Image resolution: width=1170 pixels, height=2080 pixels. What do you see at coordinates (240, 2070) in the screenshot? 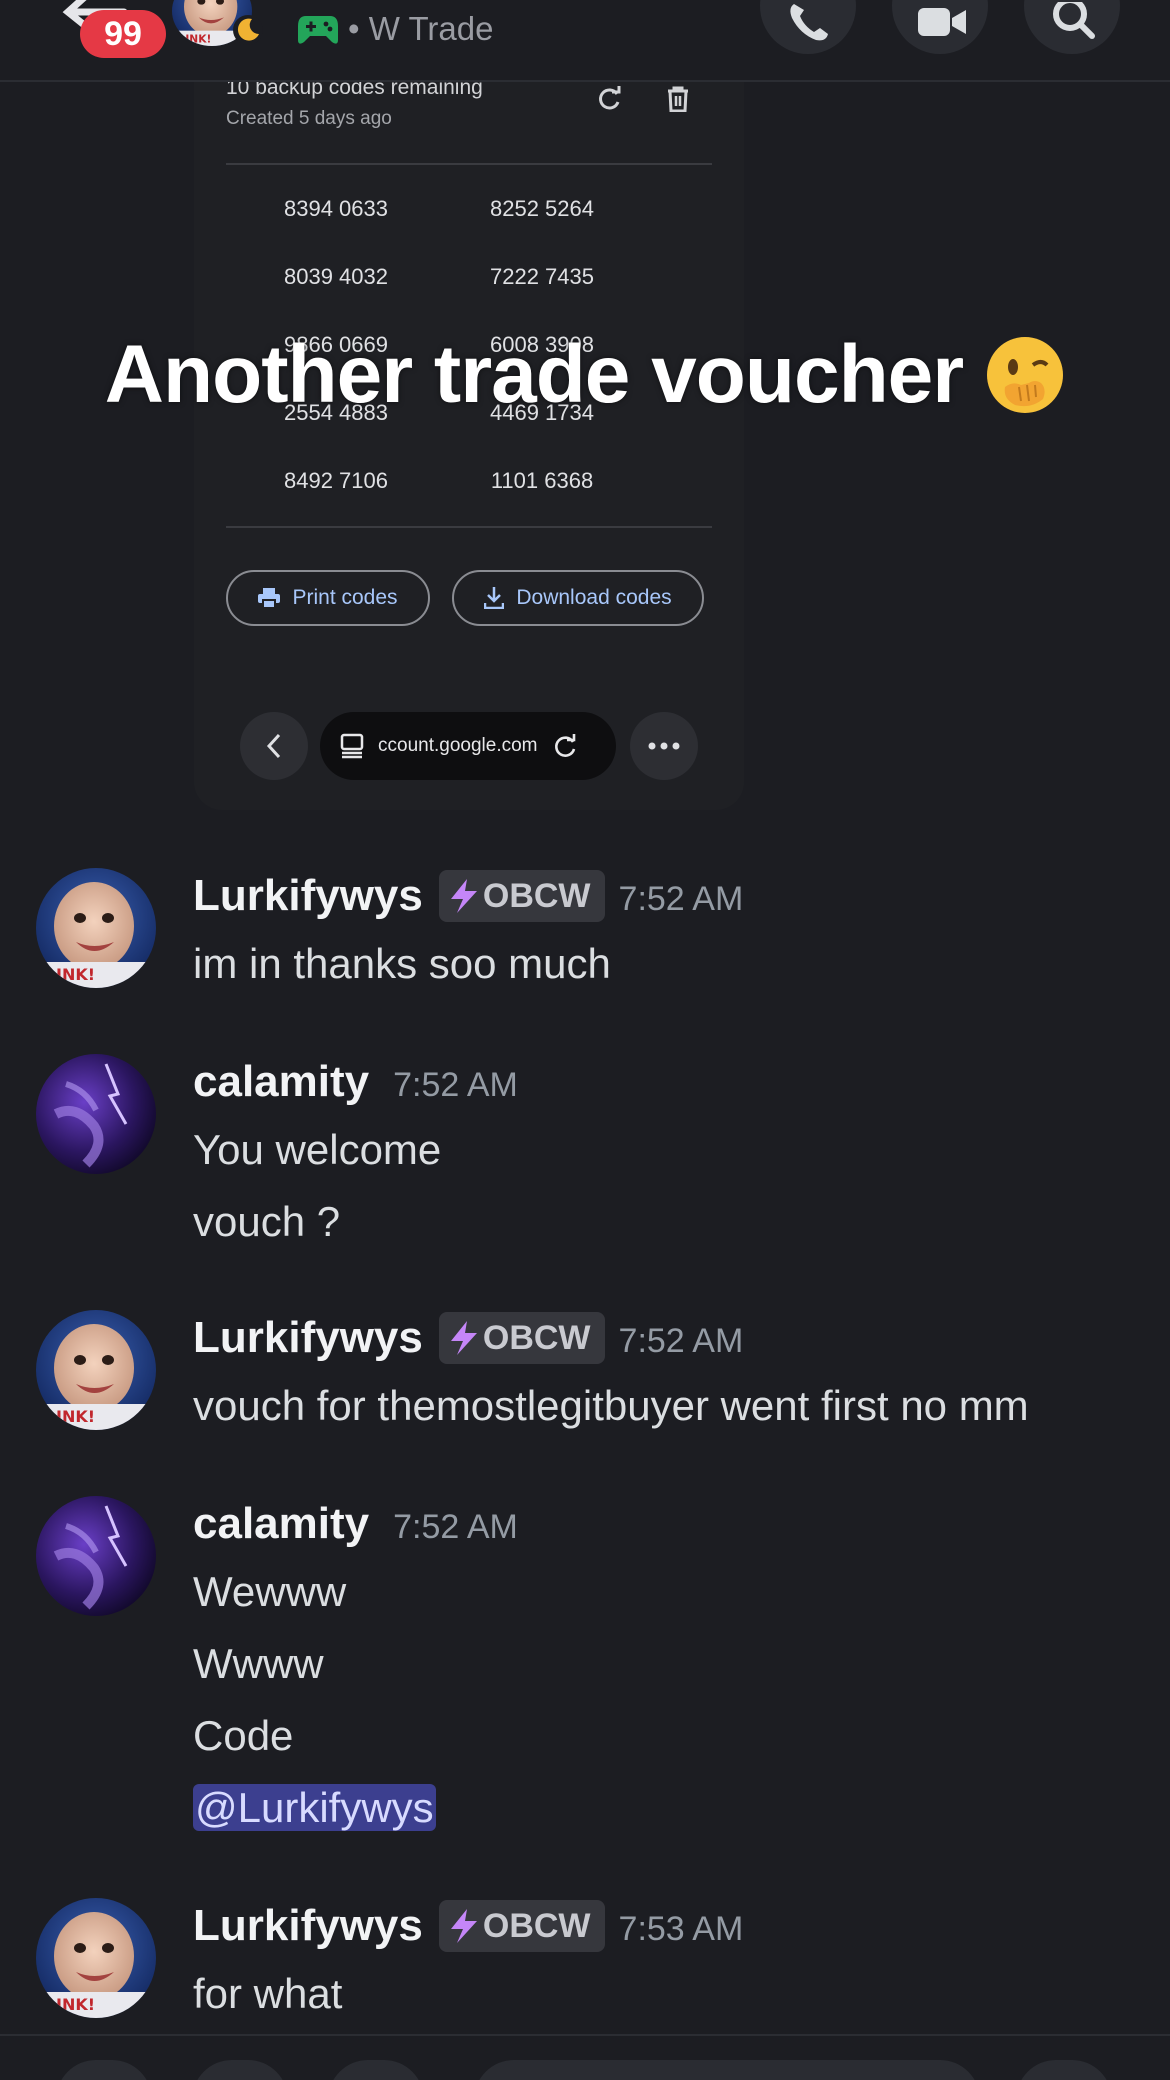
I see `composer-apps-button` at bounding box center [240, 2070].